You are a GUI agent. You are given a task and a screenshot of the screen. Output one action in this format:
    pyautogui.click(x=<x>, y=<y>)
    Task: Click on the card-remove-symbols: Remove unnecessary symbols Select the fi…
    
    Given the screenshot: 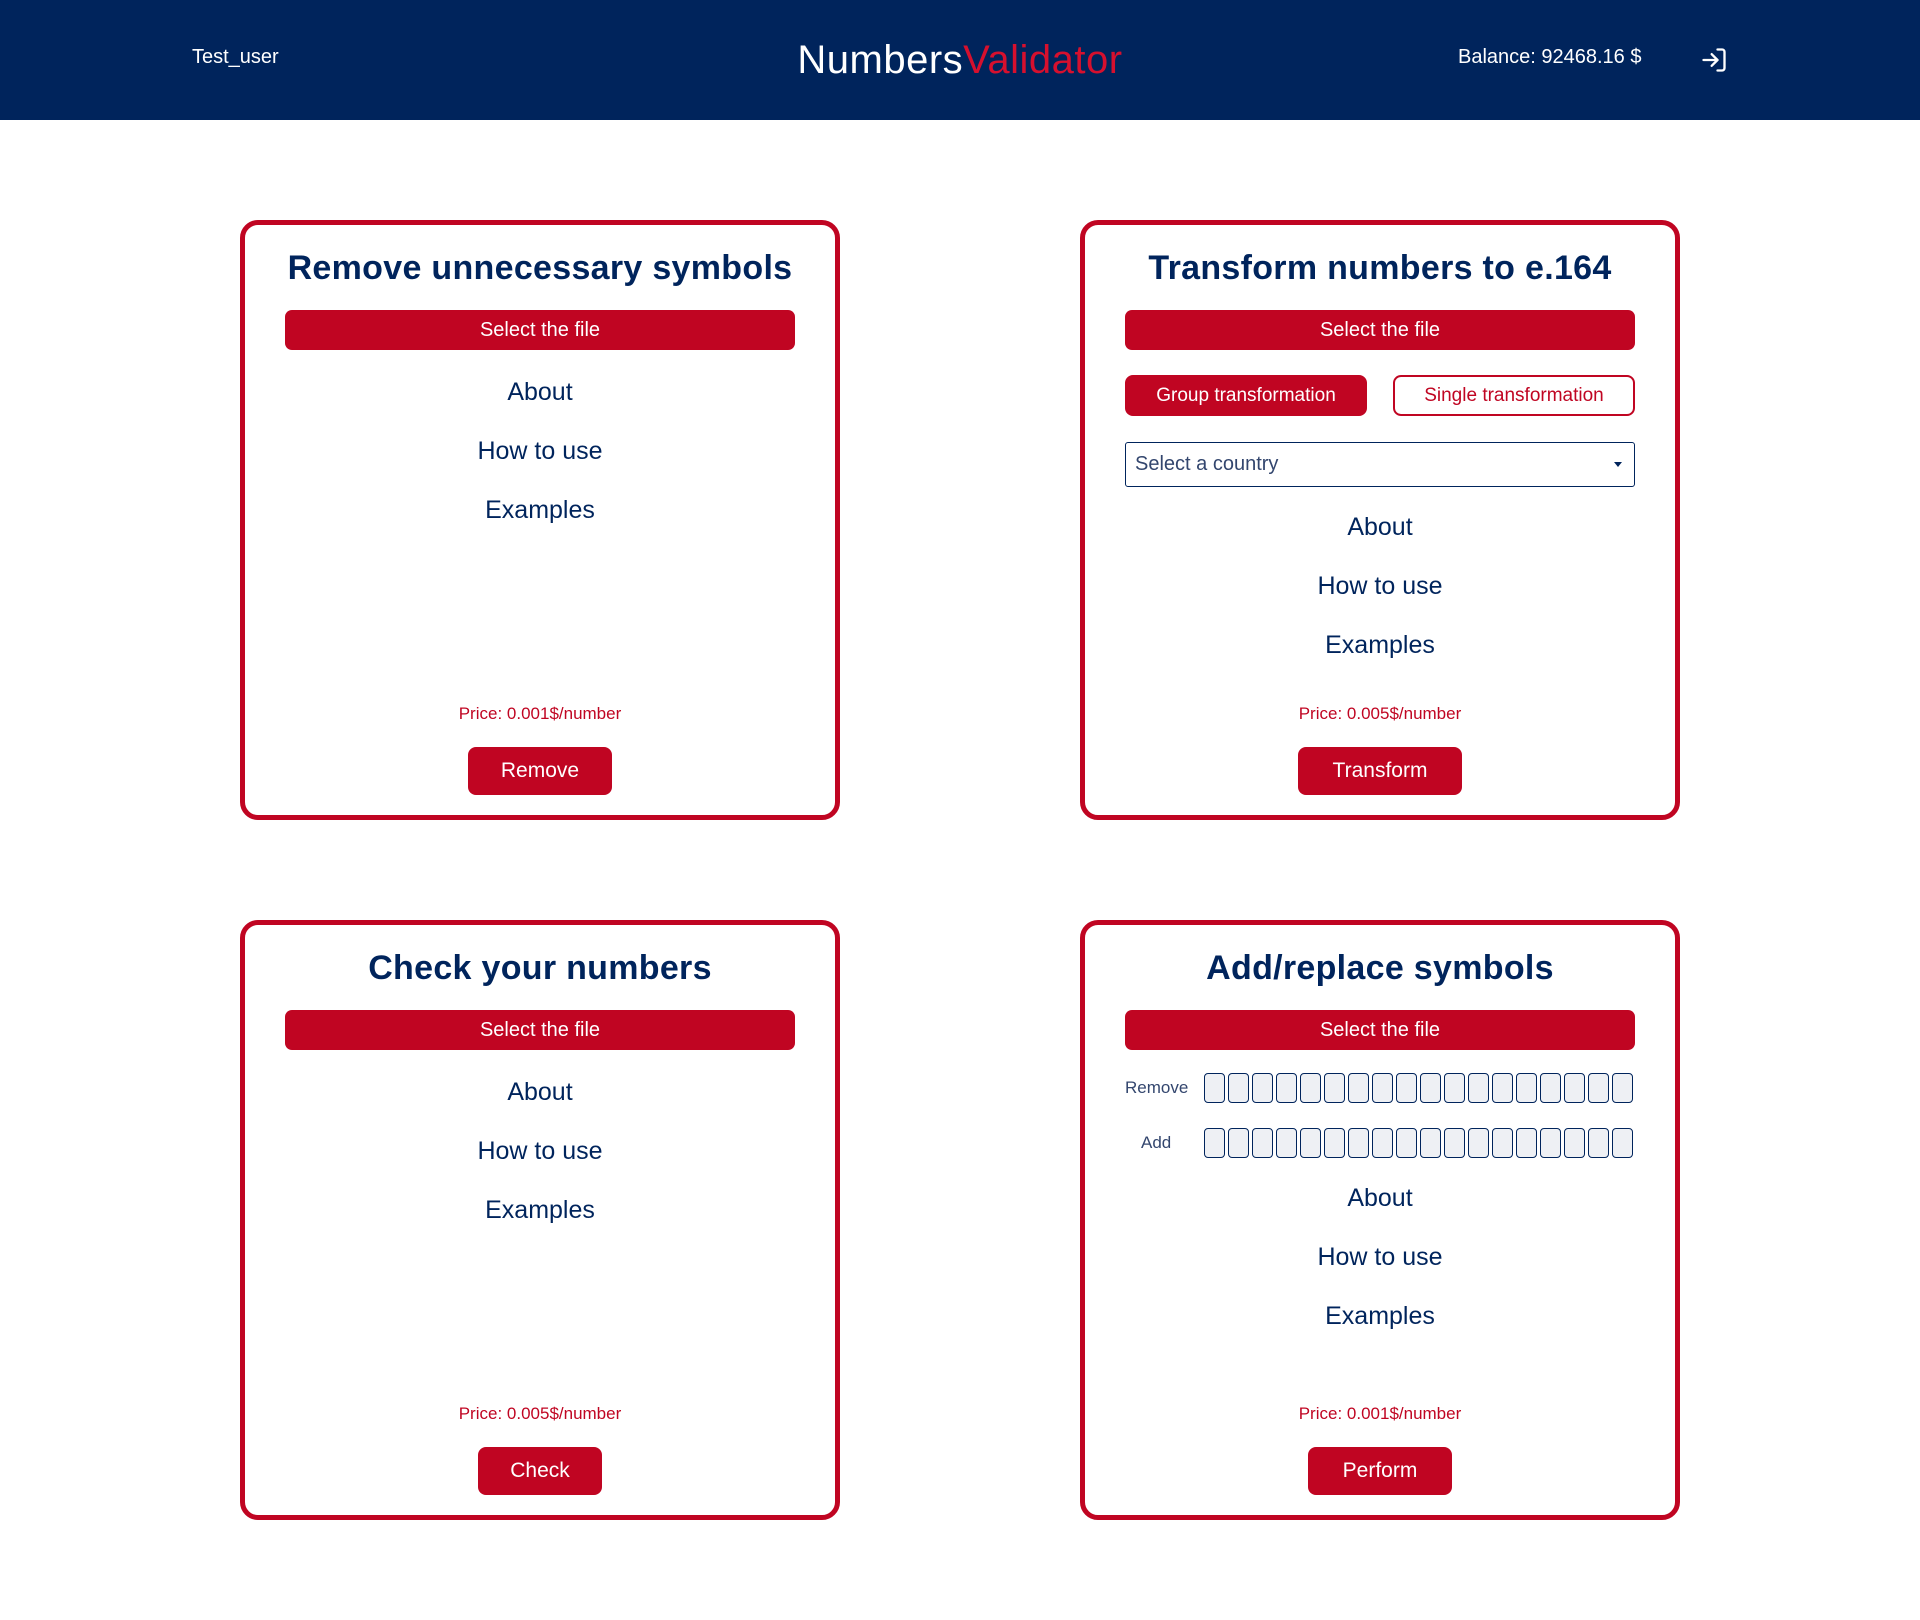 What is the action you would take?
    pyautogui.click(x=540, y=520)
    